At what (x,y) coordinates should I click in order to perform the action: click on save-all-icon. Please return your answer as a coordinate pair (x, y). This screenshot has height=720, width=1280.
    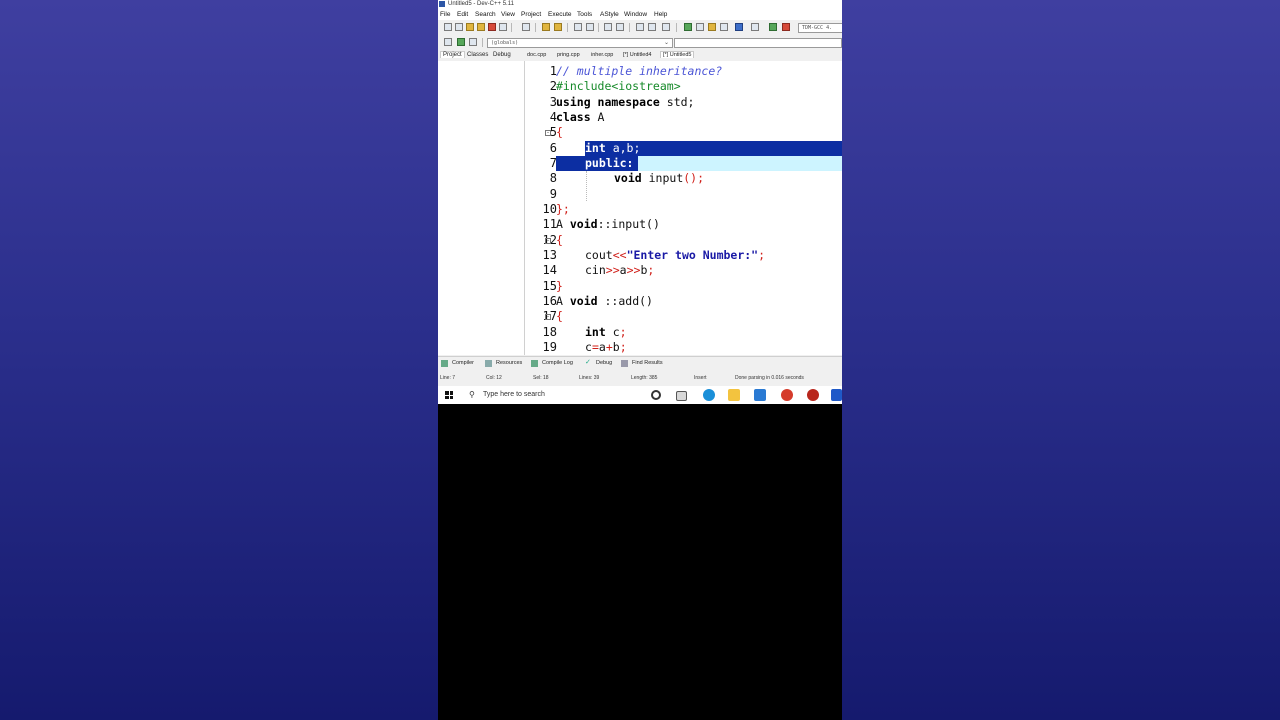
    Looking at the image, I should click on (481, 27).